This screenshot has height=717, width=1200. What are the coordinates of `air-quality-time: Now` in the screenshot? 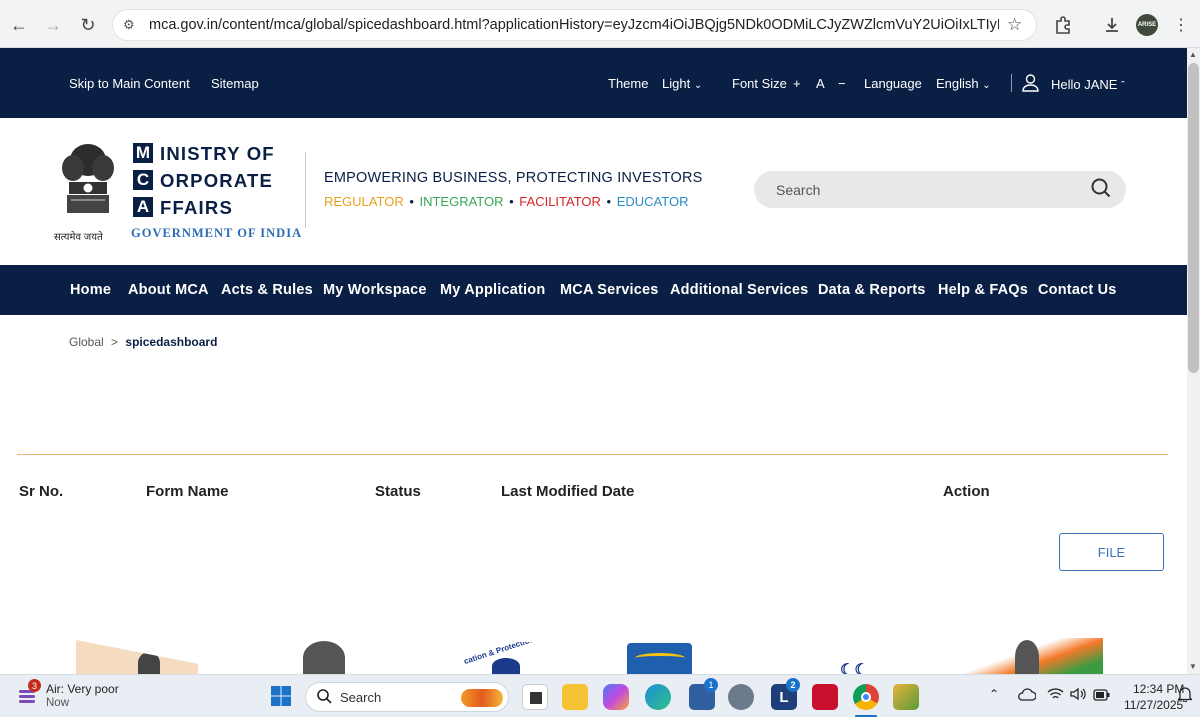 It's located at (58, 703).